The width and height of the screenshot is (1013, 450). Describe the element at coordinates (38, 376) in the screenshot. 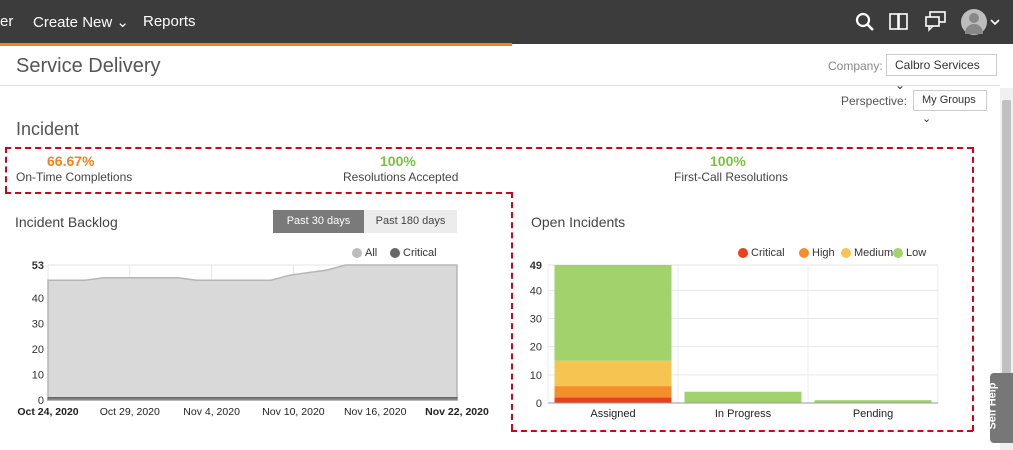

I see `backlog-y-tick: 10` at that location.